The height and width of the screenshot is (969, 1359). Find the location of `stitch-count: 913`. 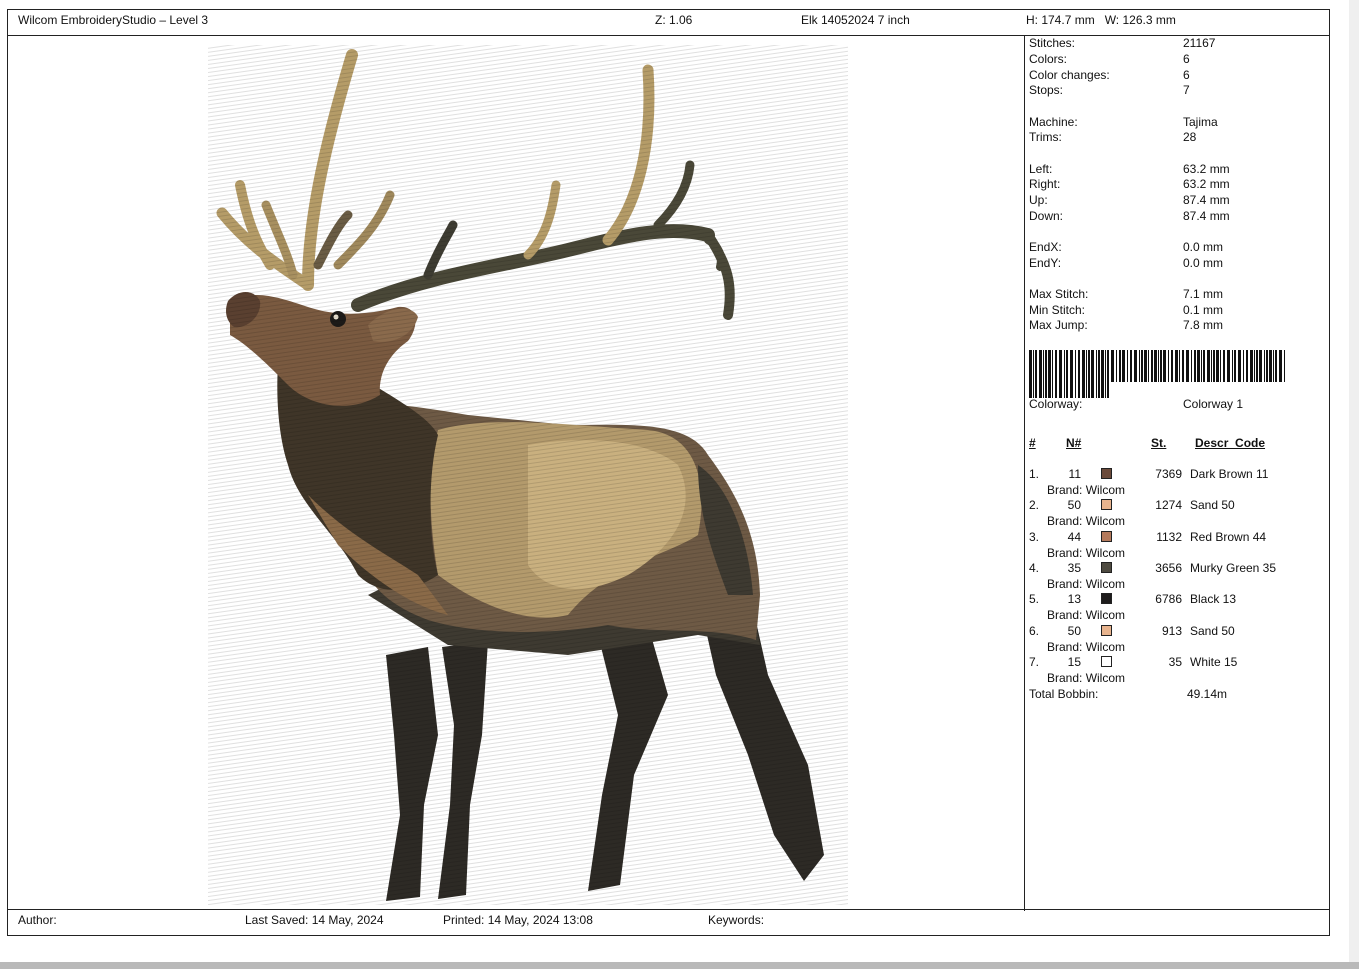

stitch-count: 913 is located at coordinates (1171, 630).